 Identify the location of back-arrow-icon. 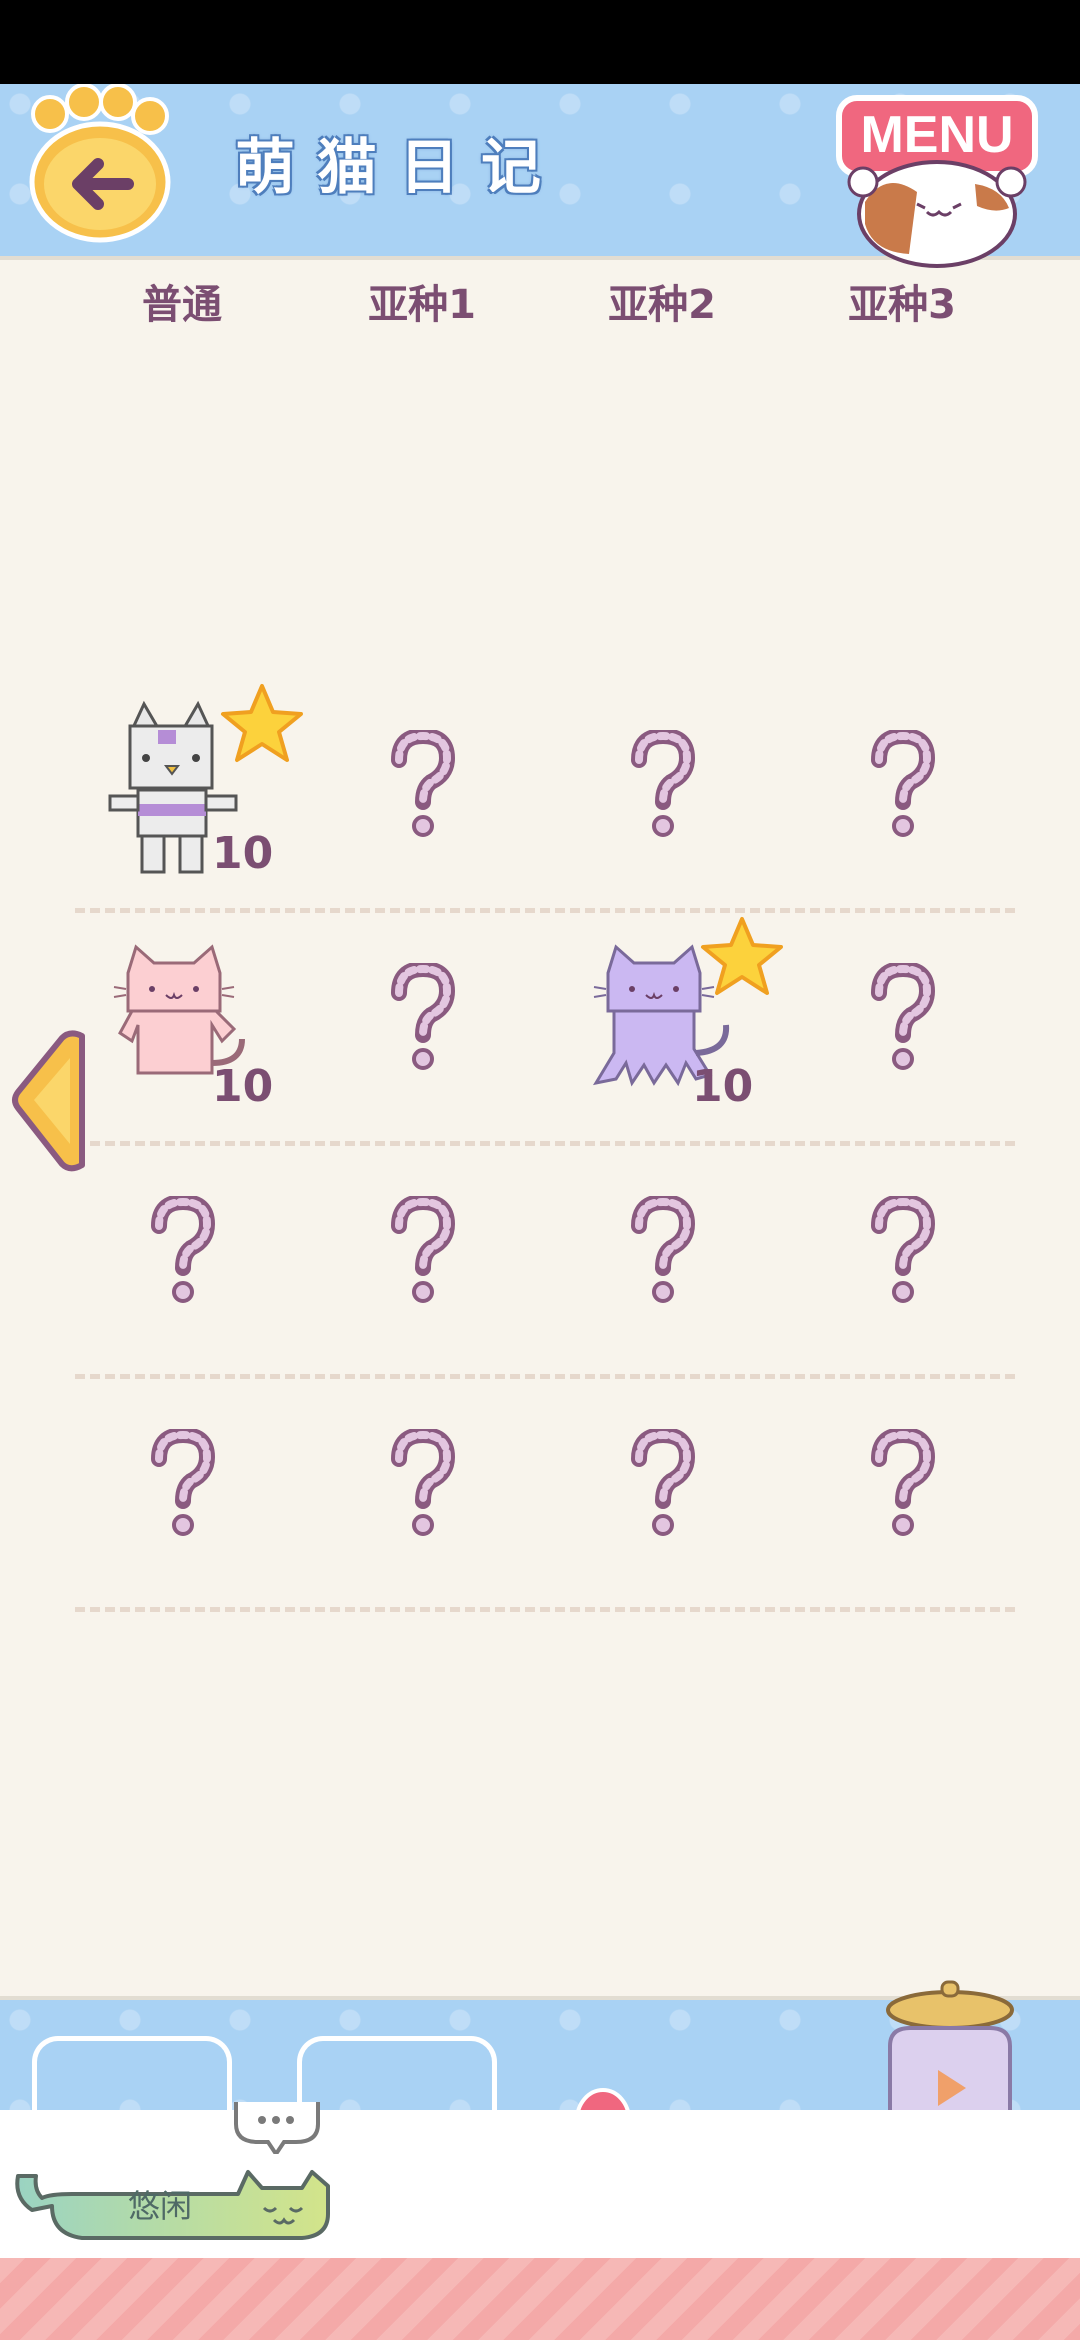
(100, 163).